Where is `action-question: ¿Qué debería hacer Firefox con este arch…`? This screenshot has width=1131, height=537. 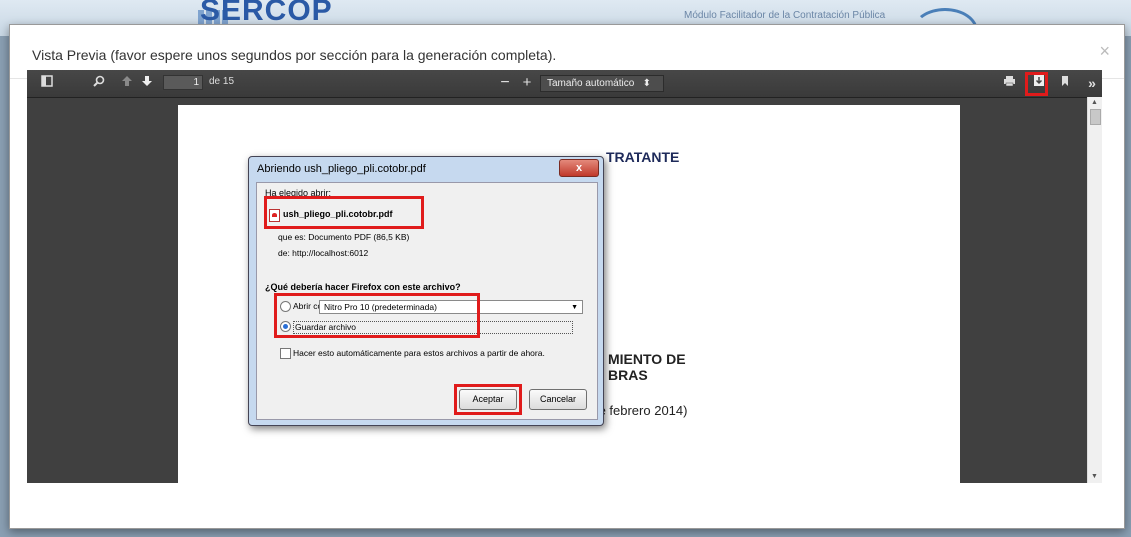
action-question: ¿Qué debería hacer Firefox con este arch… is located at coordinates (363, 287).